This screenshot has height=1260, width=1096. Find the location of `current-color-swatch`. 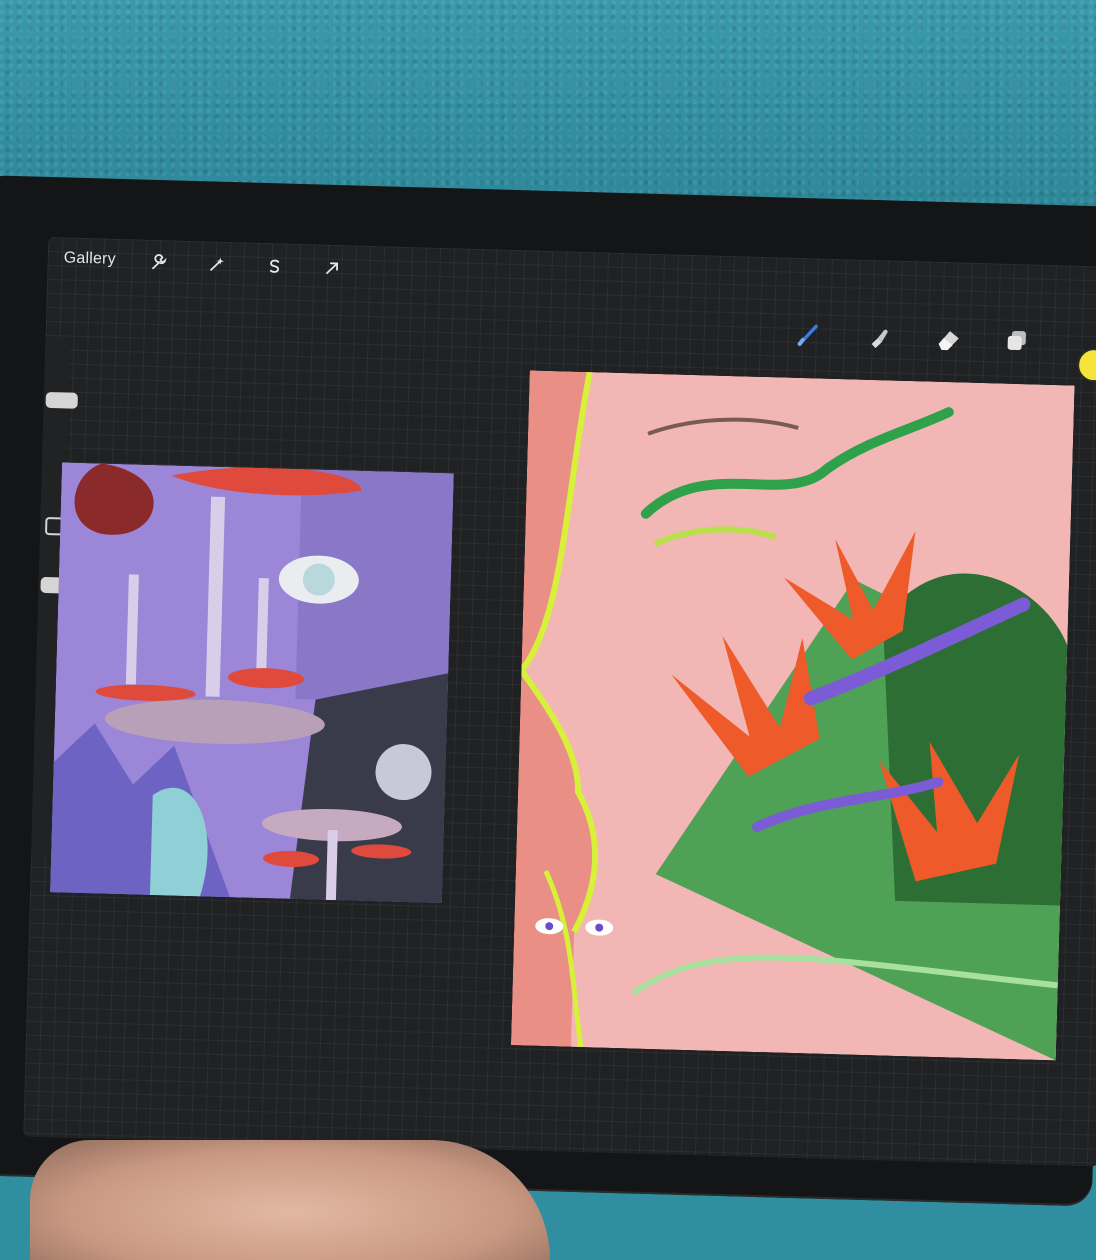

current-color-swatch is located at coordinates (1086, 365).